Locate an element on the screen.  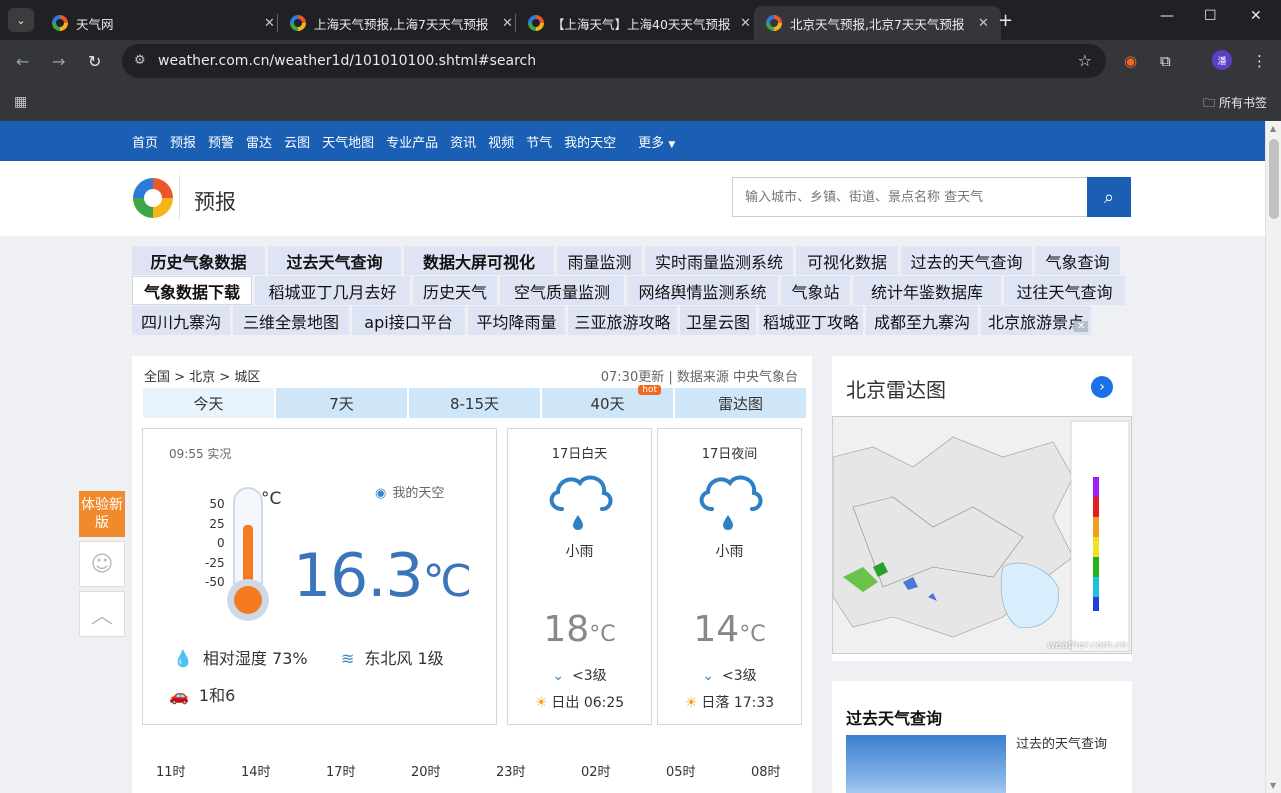
browser-tab-4-active: 北京天气预报,北京7天天气预报 ✕ is located at coordinates (877, 23).